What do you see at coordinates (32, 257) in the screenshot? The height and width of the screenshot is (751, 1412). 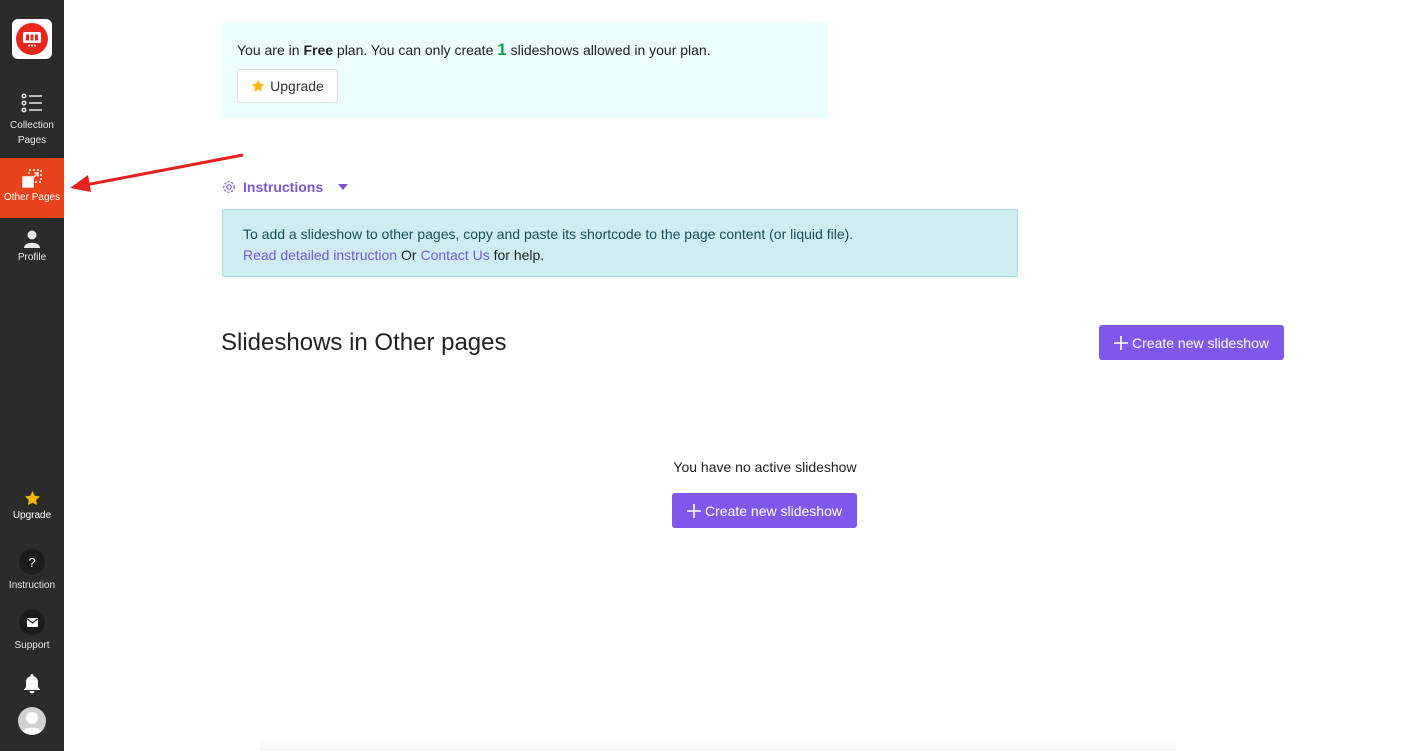 I see `sidebar-item-label: Profile` at bounding box center [32, 257].